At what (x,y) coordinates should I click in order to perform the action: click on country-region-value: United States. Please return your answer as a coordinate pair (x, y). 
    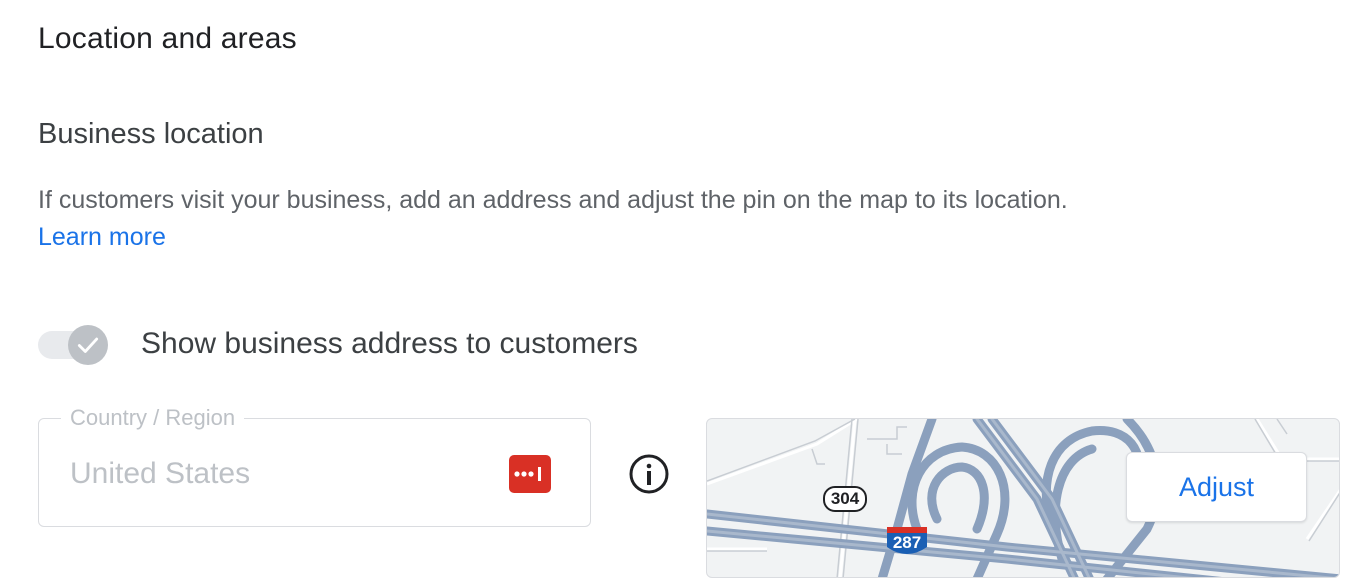
    Looking at the image, I should click on (160, 473).